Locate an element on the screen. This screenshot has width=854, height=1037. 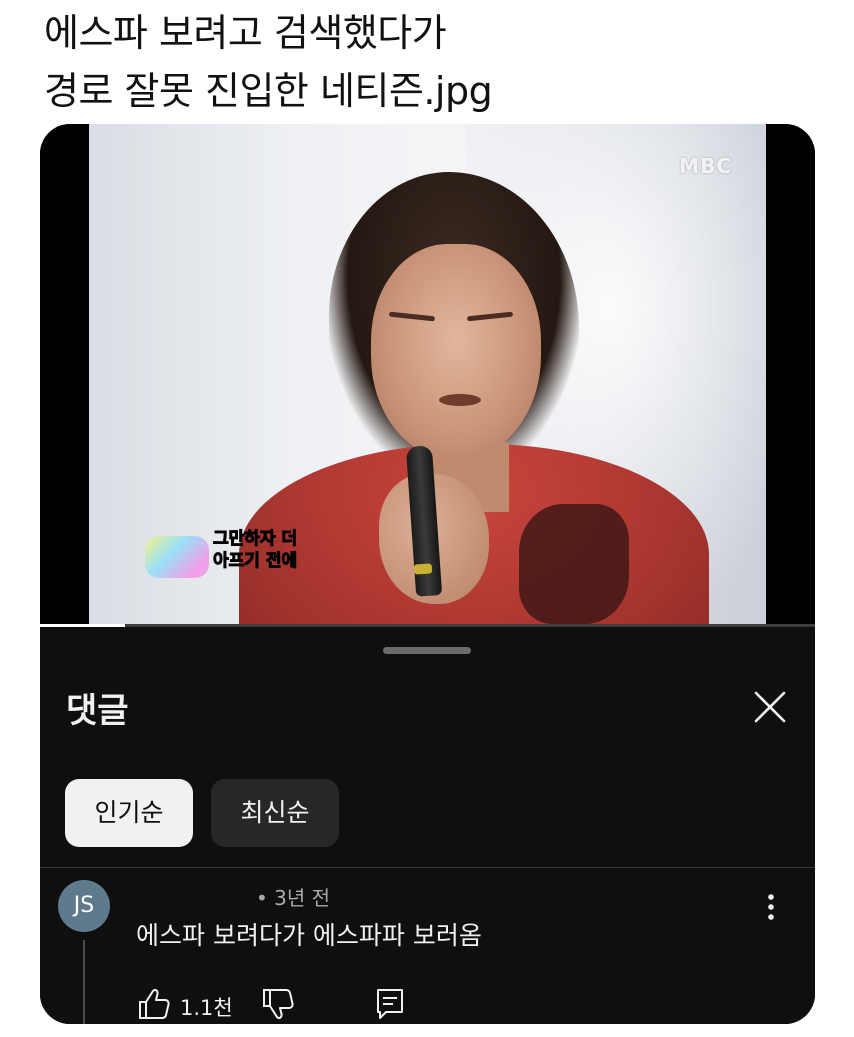
comments-title: 댓글 is located at coordinates (97, 711).